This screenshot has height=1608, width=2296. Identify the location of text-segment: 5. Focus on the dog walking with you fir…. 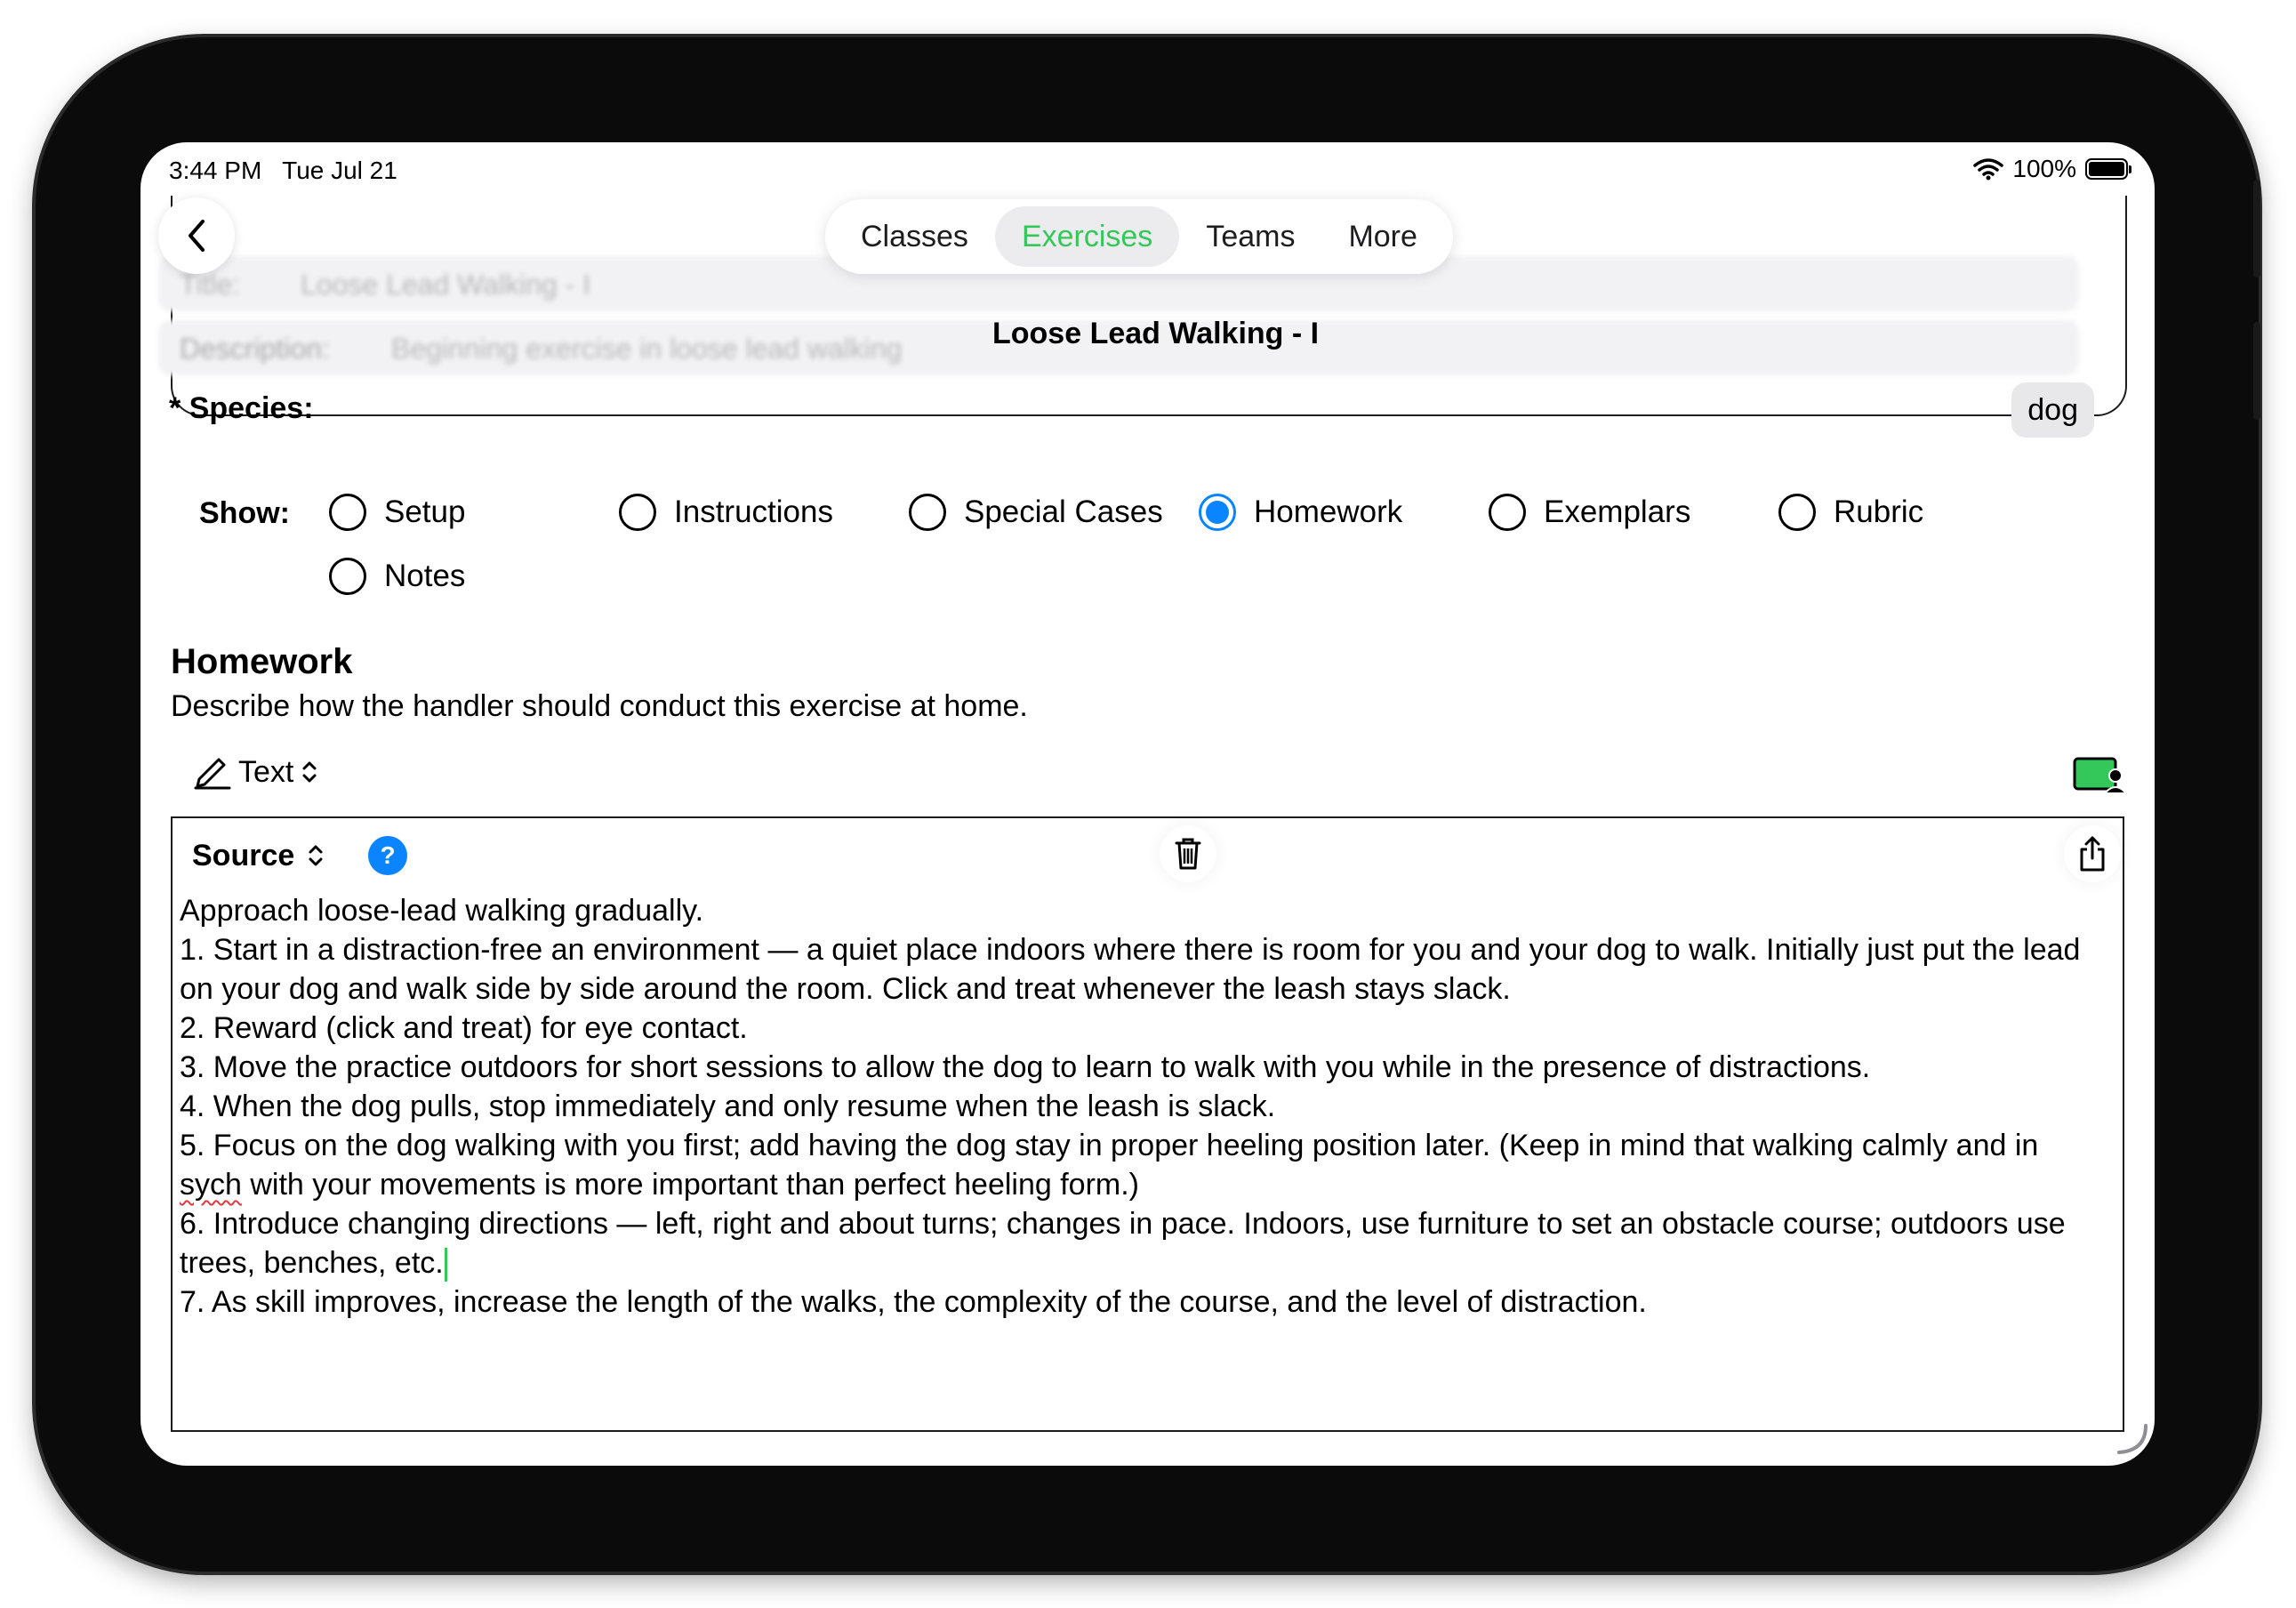
(1109, 1146).